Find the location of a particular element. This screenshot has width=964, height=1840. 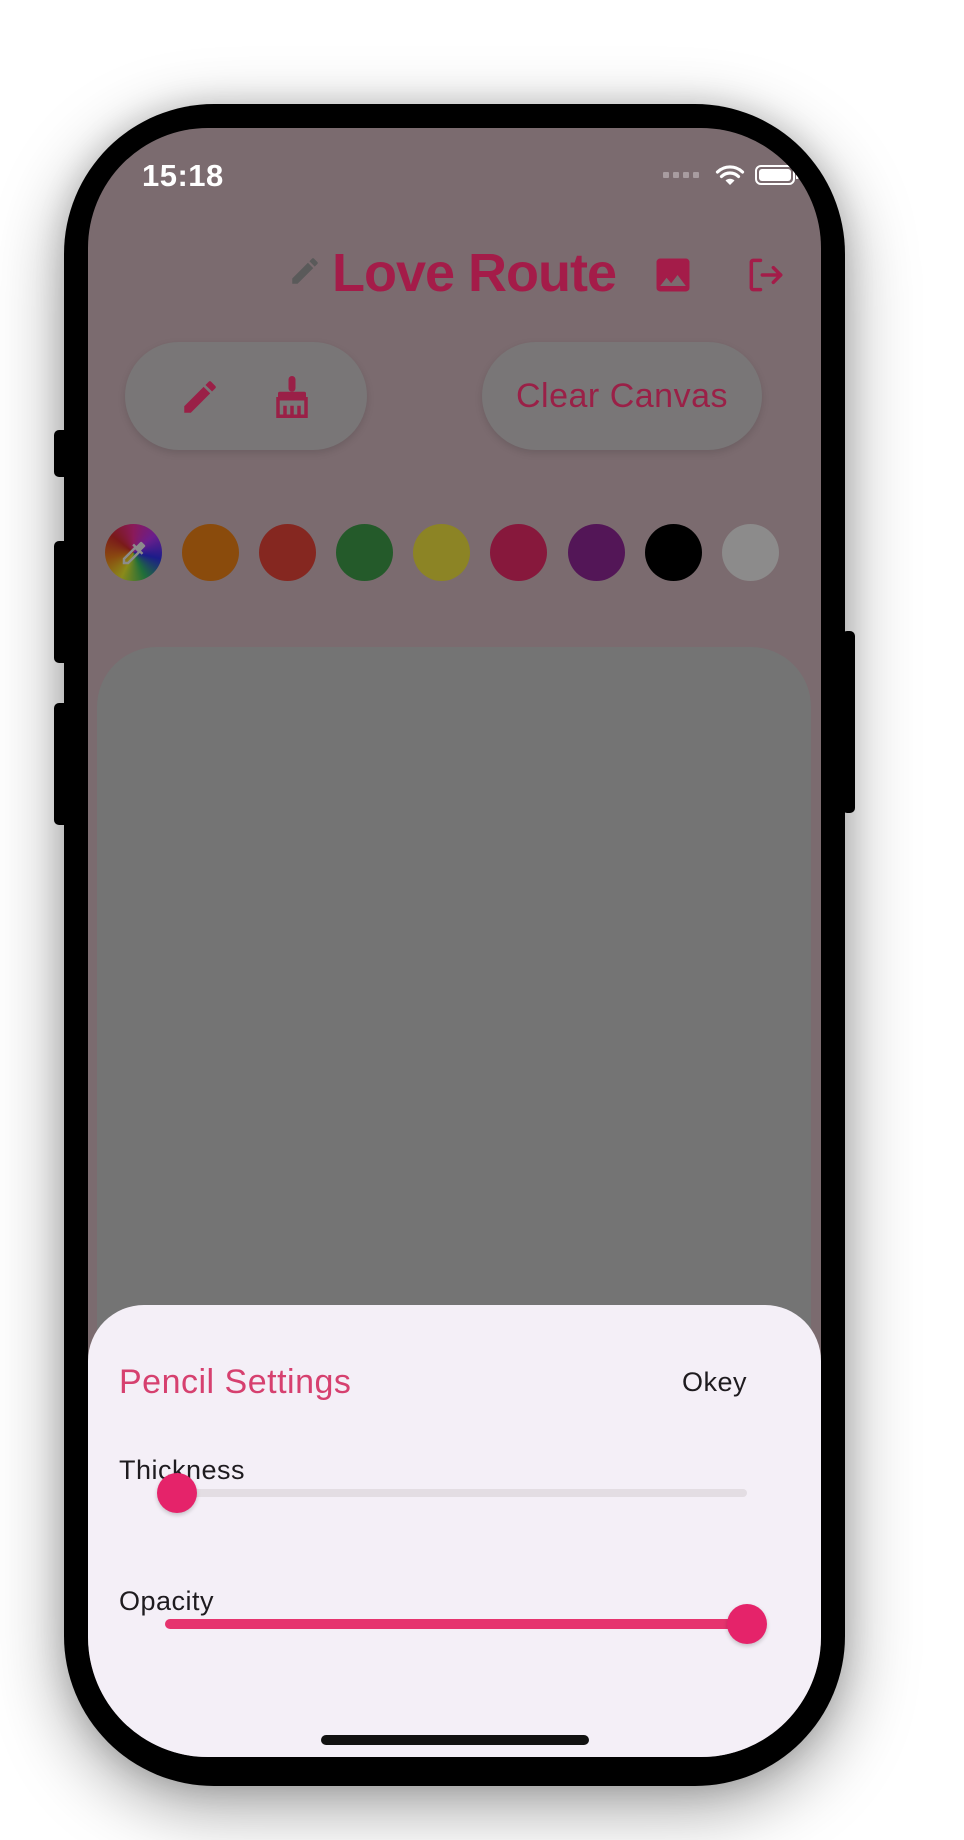

signal-icon is located at coordinates (681, 175).